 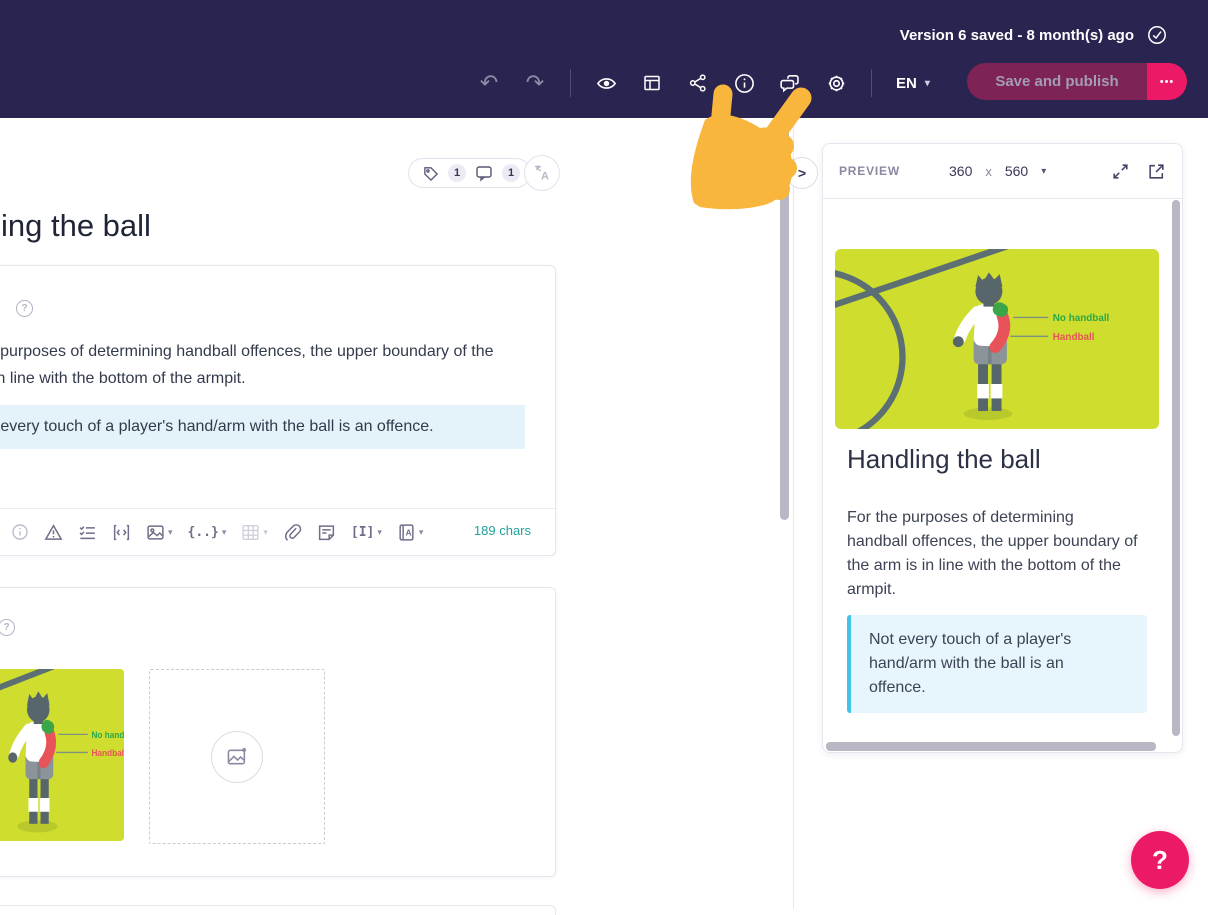 What do you see at coordinates (87, 532) in the screenshot?
I see `checklist-icon` at bounding box center [87, 532].